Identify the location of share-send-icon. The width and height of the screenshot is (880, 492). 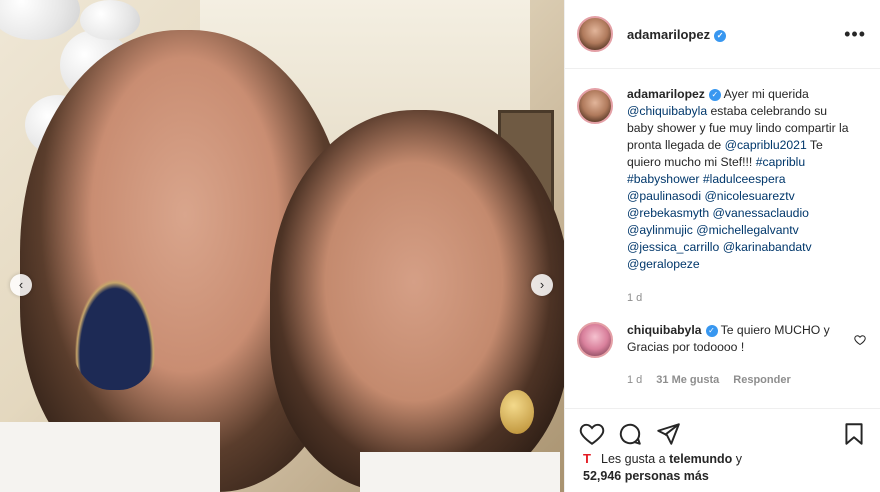
(668, 434).